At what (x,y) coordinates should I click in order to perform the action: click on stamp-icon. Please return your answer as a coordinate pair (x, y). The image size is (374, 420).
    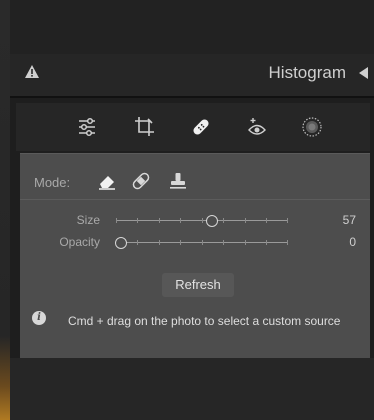
    Looking at the image, I should click on (178, 181).